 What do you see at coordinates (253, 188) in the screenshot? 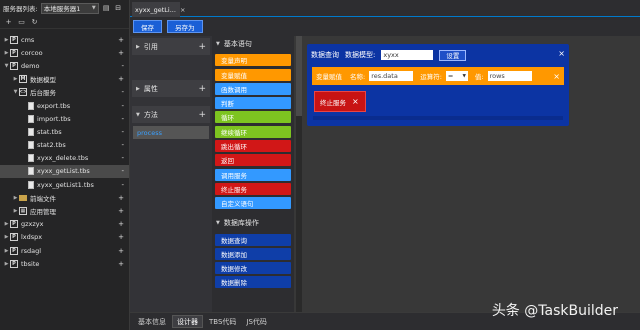
I see `palette-item: 终止服务` at bounding box center [253, 188].